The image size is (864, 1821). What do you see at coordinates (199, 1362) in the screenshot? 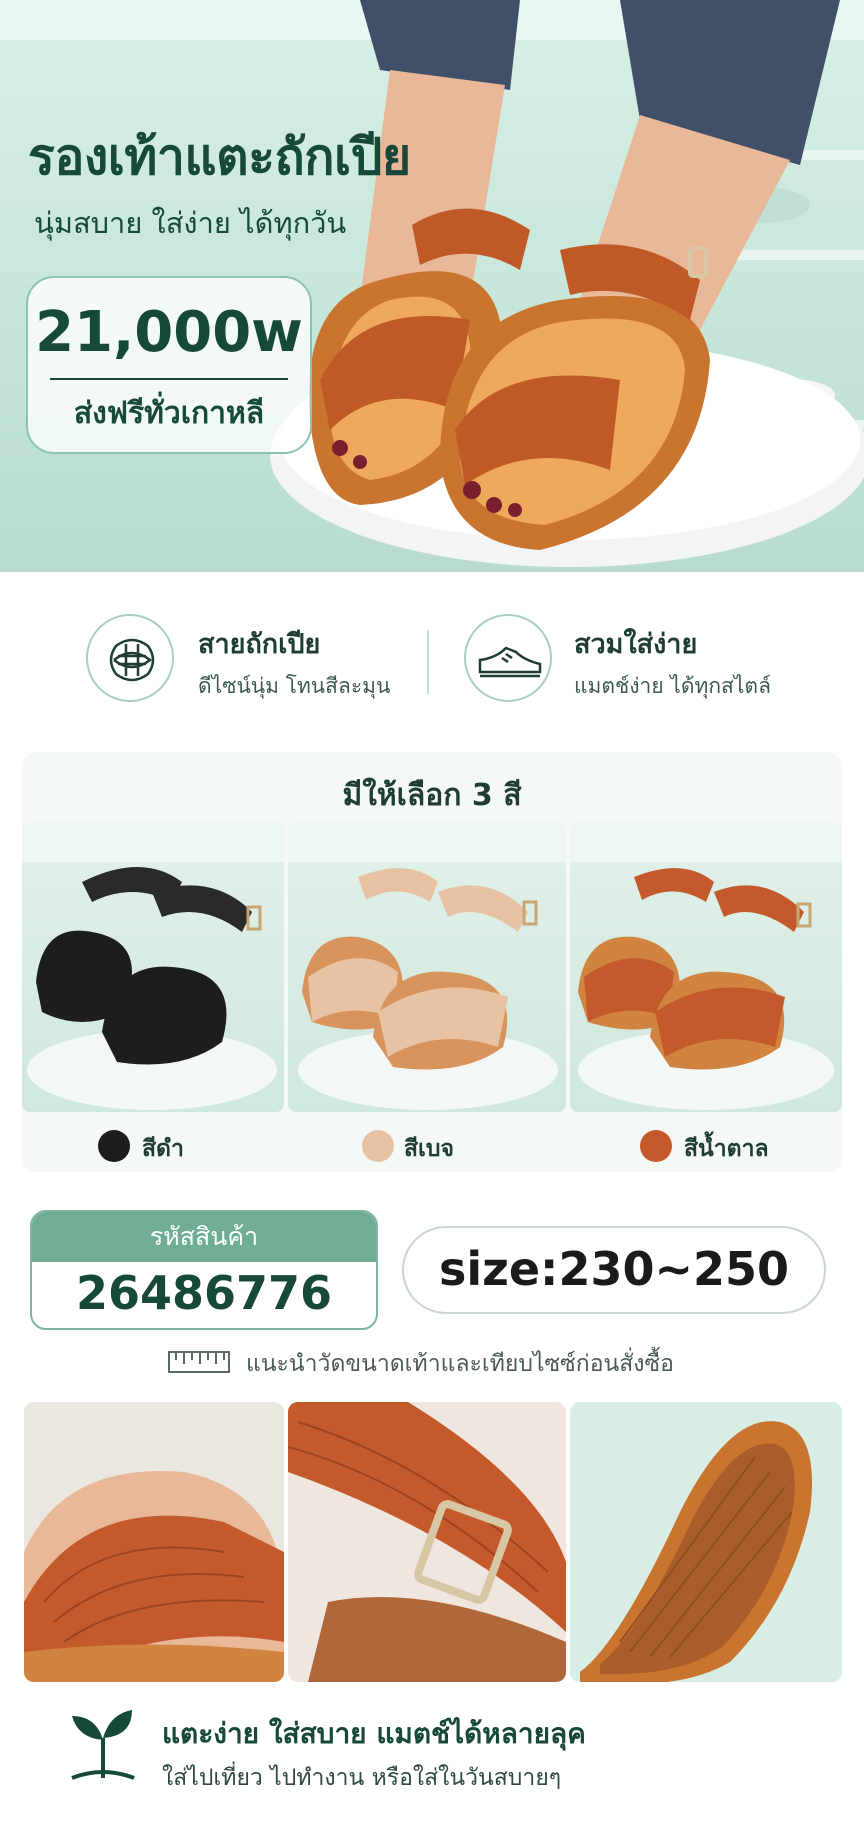
I see `ruler-icon` at bounding box center [199, 1362].